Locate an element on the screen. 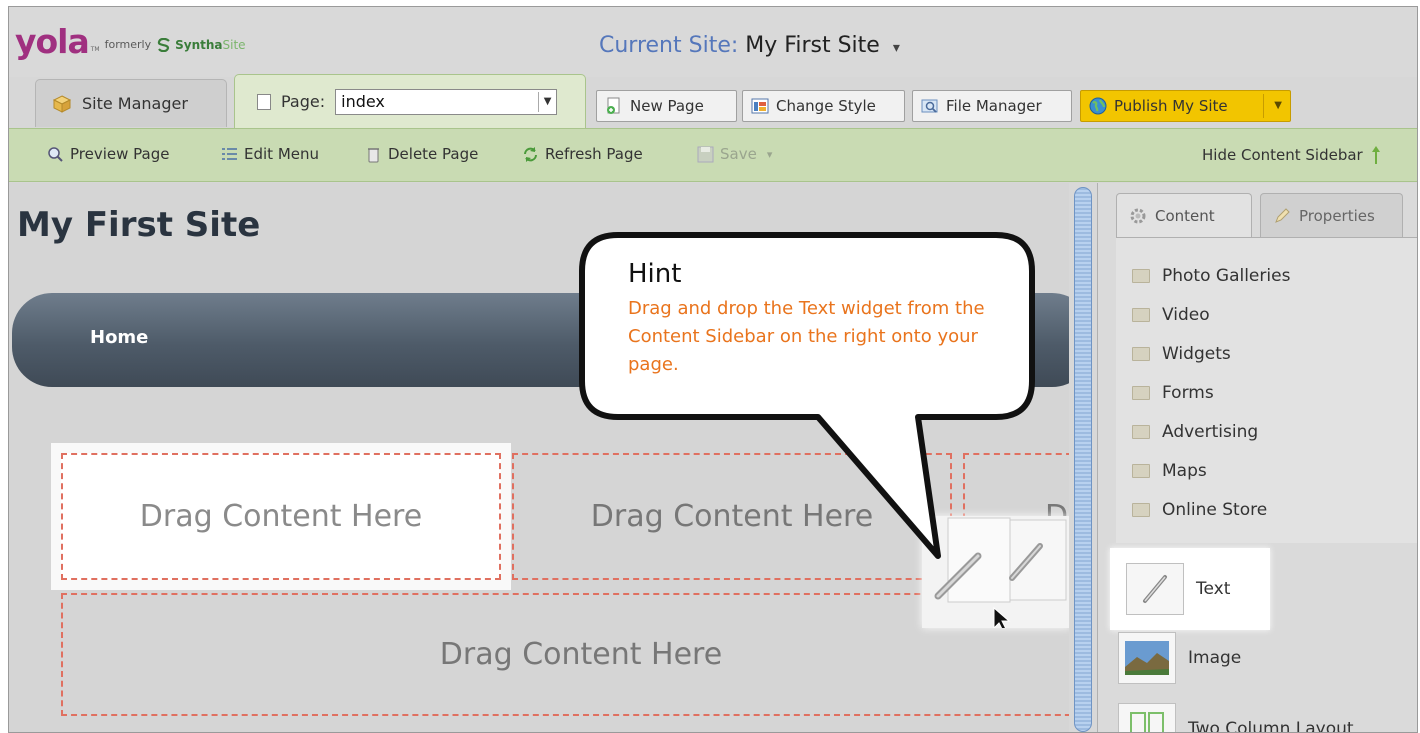 The width and height of the screenshot is (1420, 733). hint-title: Hint is located at coordinates (655, 274).